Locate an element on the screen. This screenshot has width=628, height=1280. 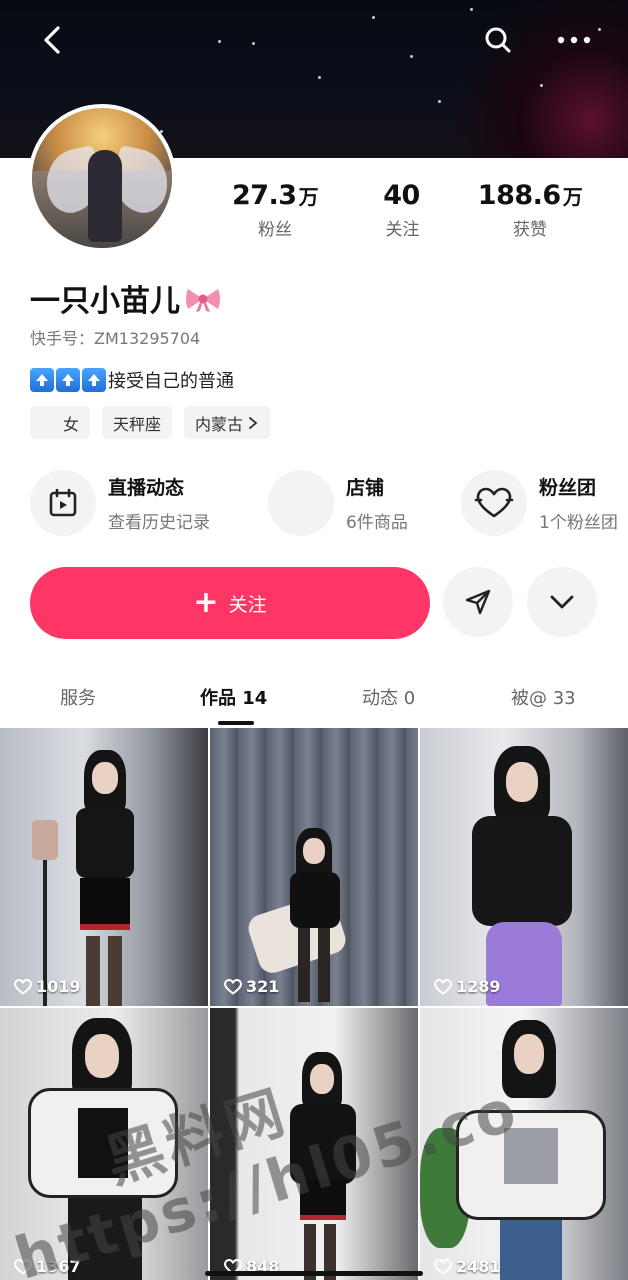
work-likes: 321 is located at coordinates (251, 986).